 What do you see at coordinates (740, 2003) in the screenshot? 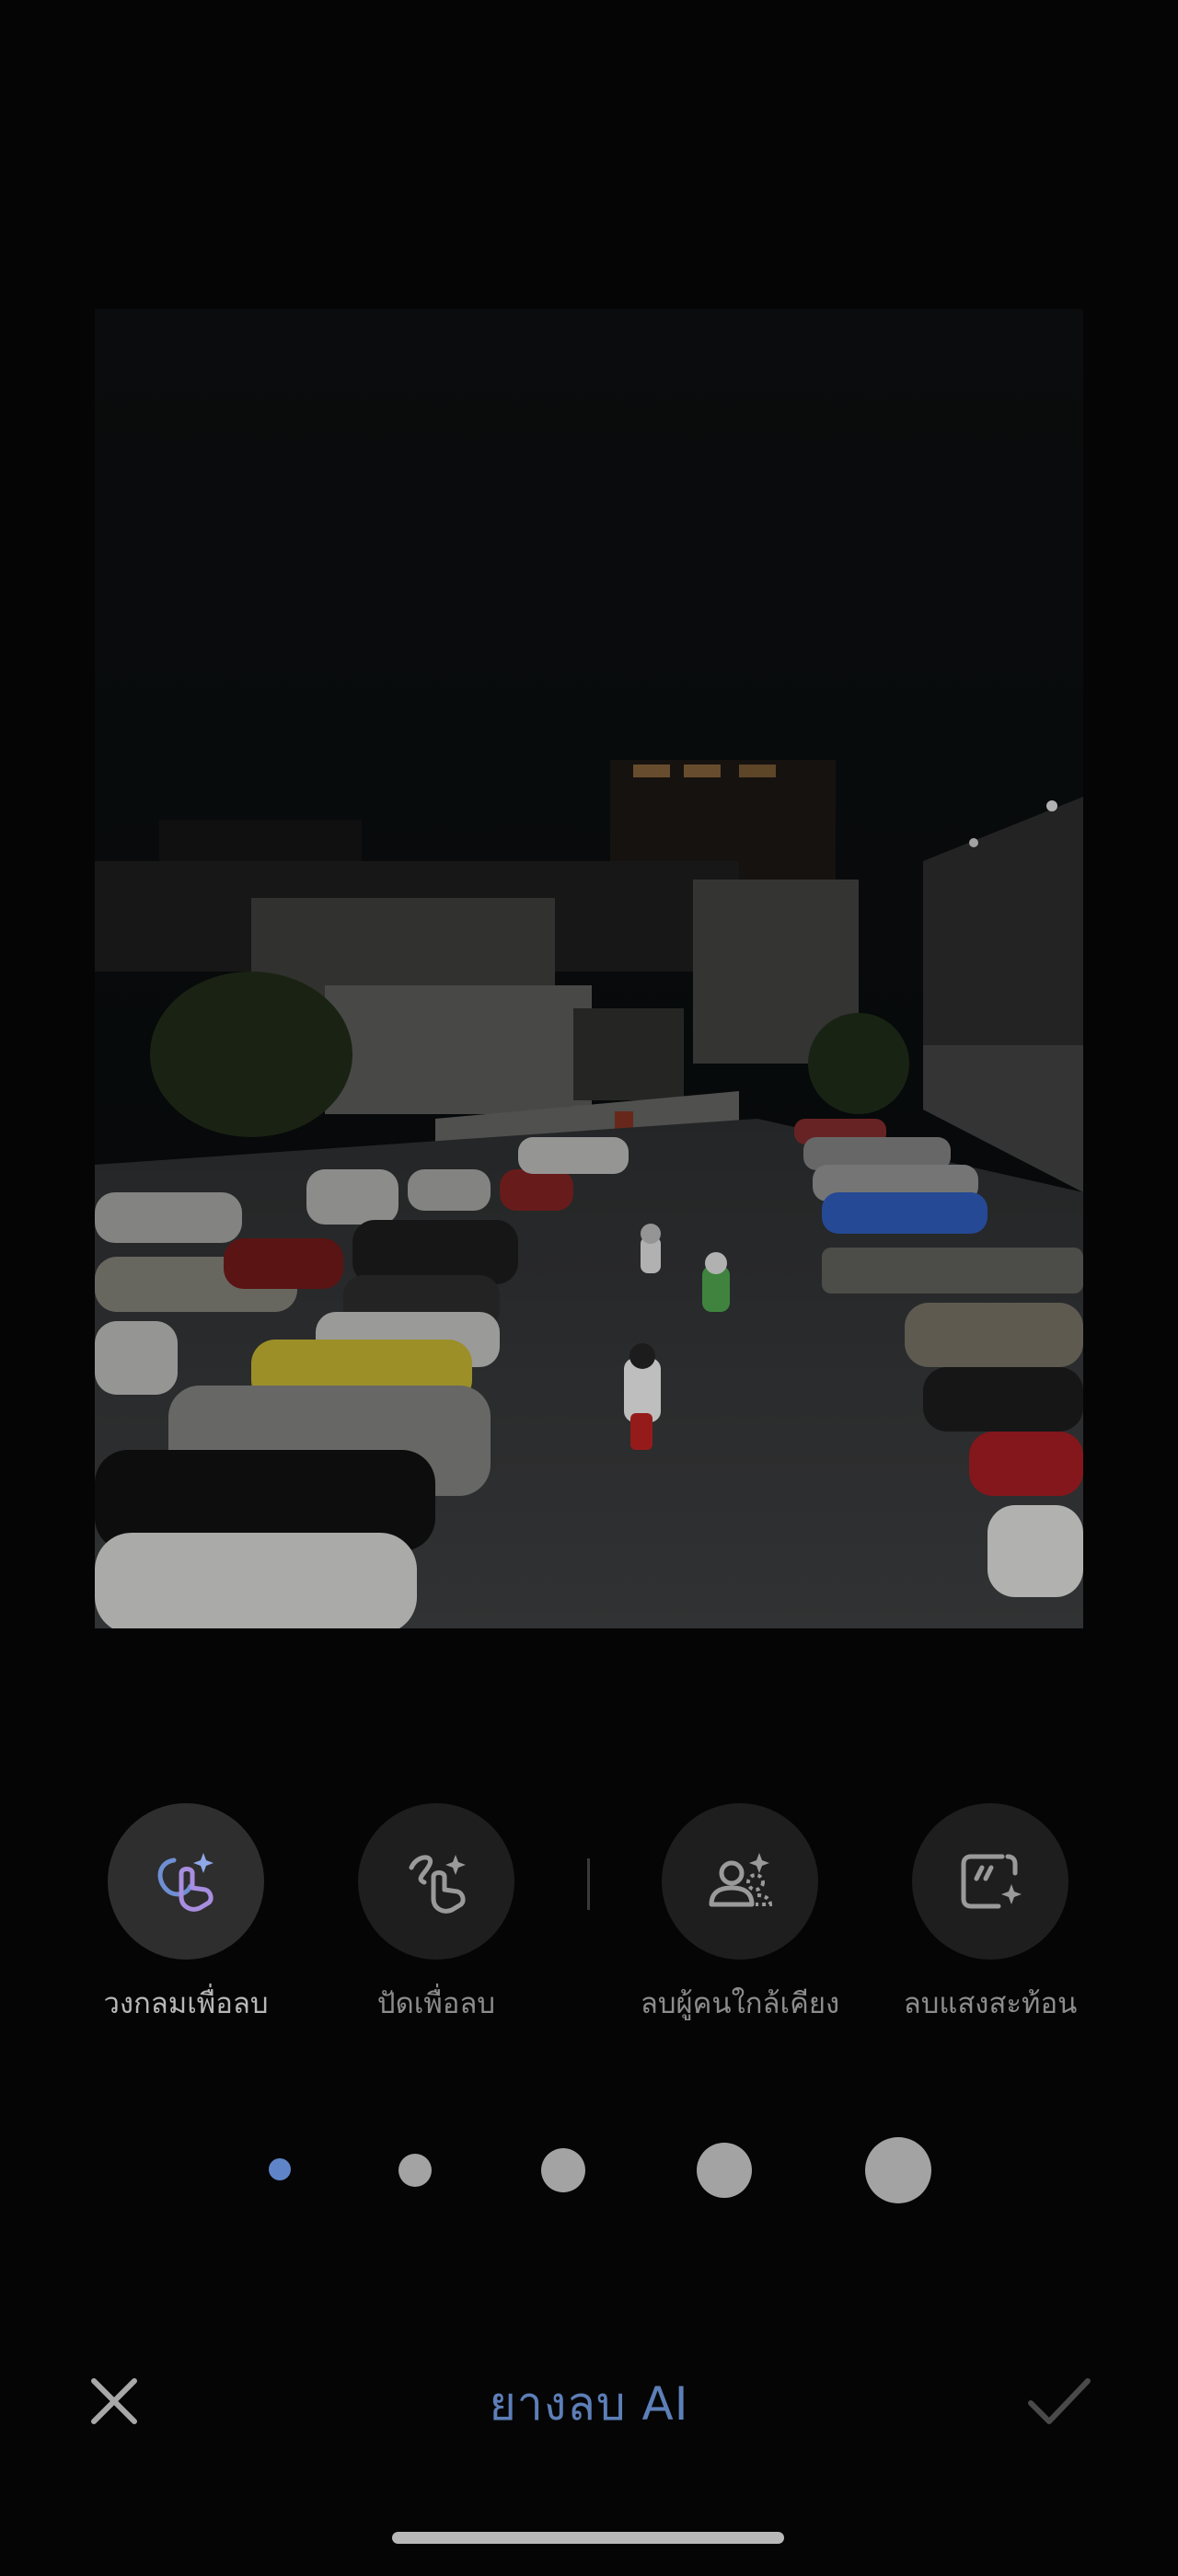
I see `tool-remove-people-label: ลบผู้คนใกล้เคียง` at bounding box center [740, 2003].